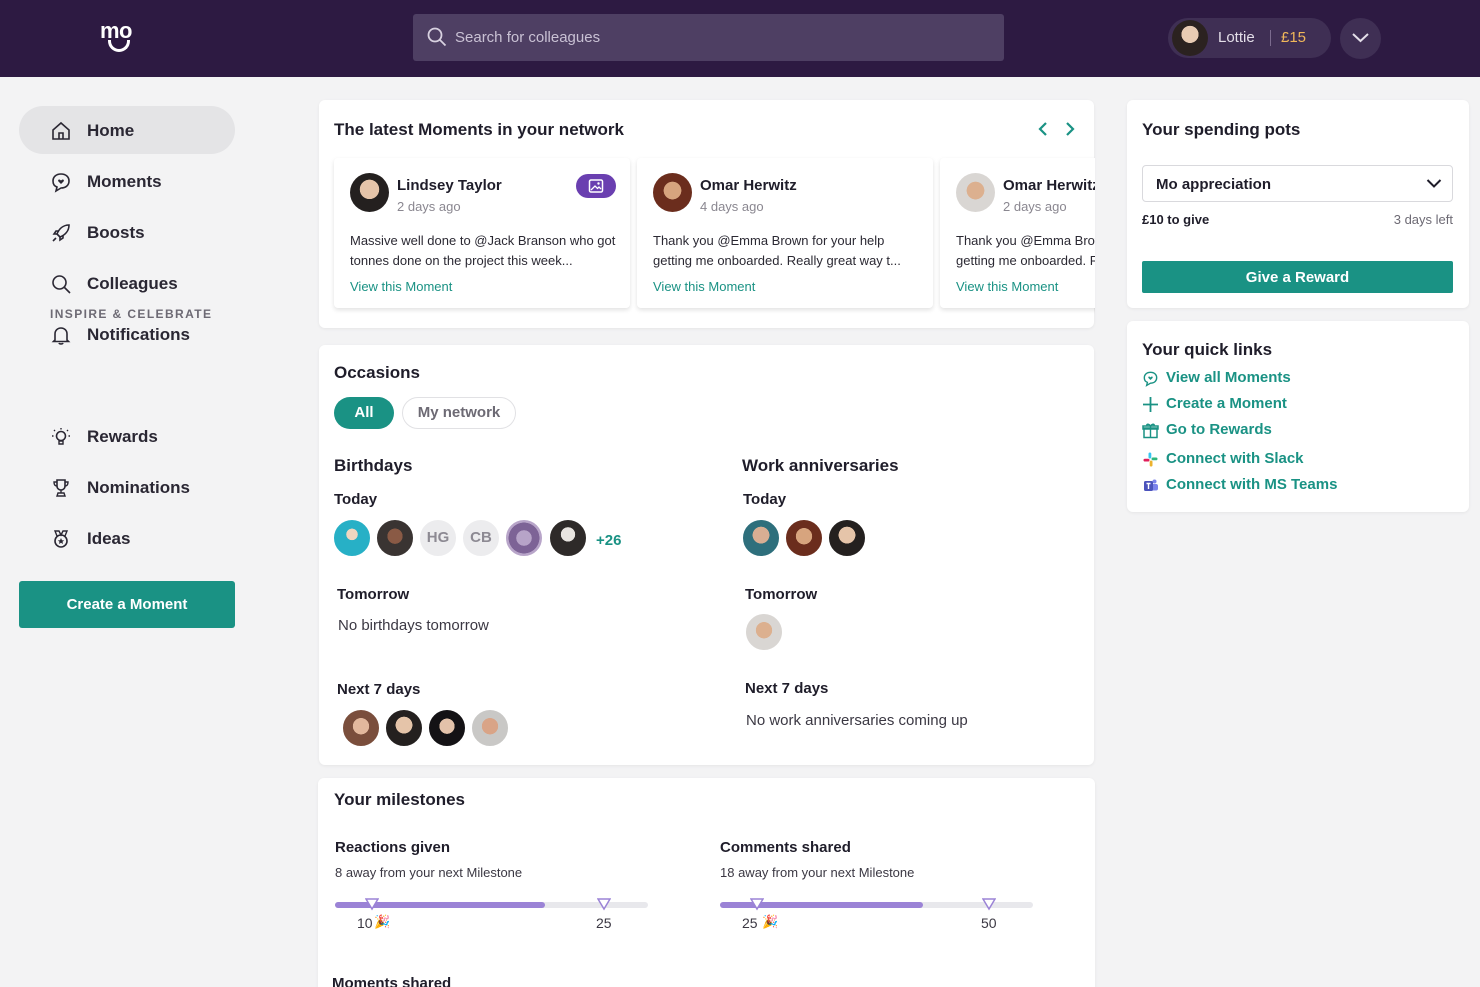 The height and width of the screenshot is (987, 1480). I want to click on sidebar-item-home: Home, so click(127, 130).